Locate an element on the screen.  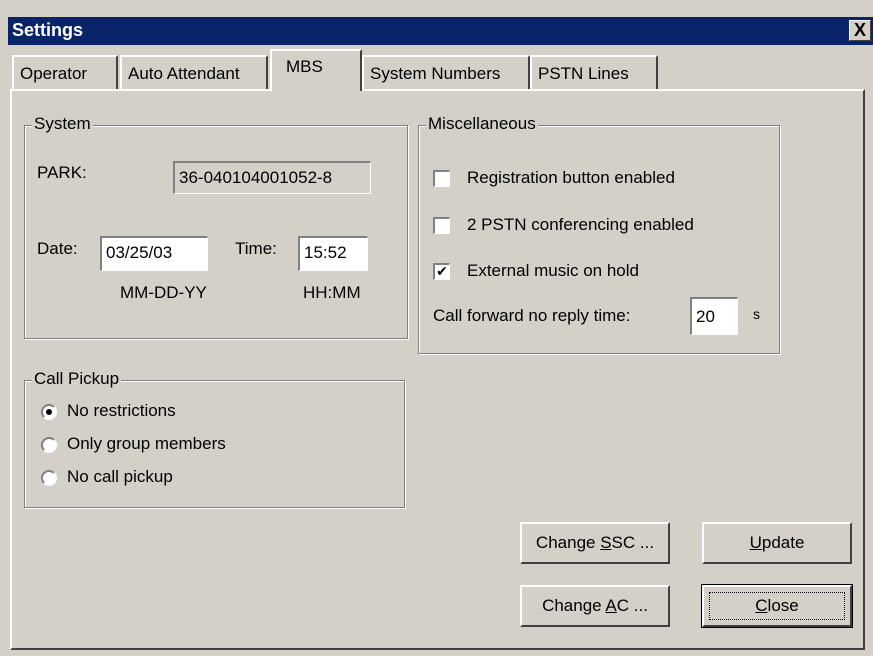
registration-button-checkbox is located at coordinates (441, 178).